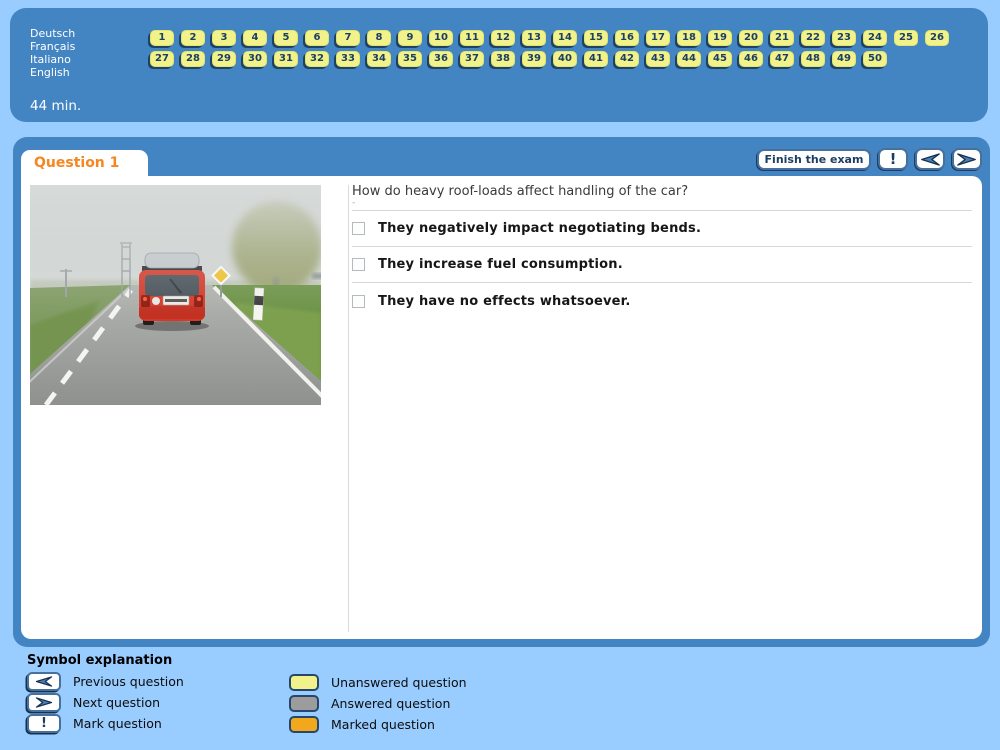 Image resolution: width=1000 pixels, height=750 pixels. What do you see at coordinates (399, 682) in the screenshot?
I see `legend-label: Unanswered question` at bounding box center [399, 682].